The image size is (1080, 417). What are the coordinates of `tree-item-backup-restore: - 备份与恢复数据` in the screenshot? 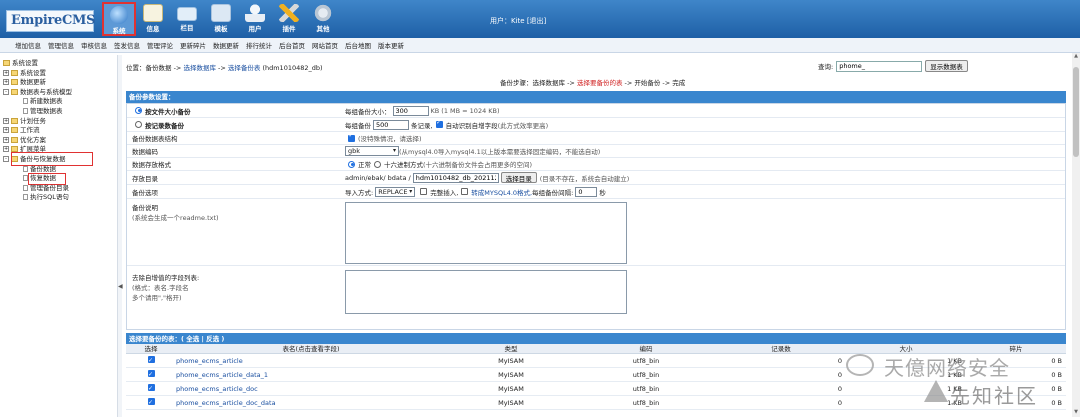 It's located at (48, 158).